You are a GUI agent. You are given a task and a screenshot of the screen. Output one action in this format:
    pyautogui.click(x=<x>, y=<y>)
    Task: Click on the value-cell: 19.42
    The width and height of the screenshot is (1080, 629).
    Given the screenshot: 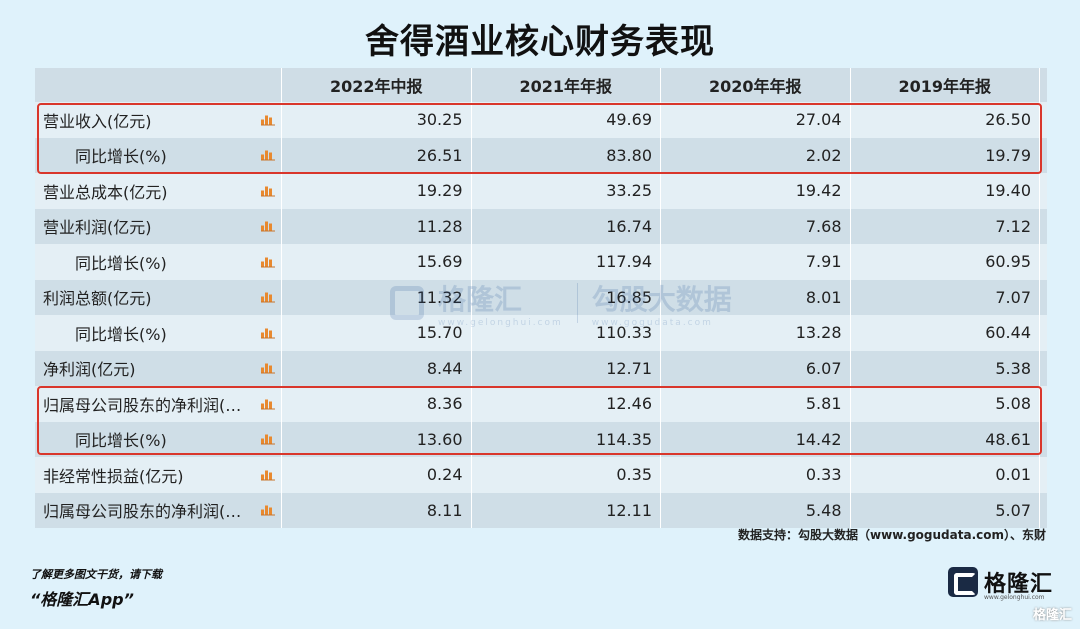 What is the action you would take?
    pyautogui.click(x=756, y=191)
    